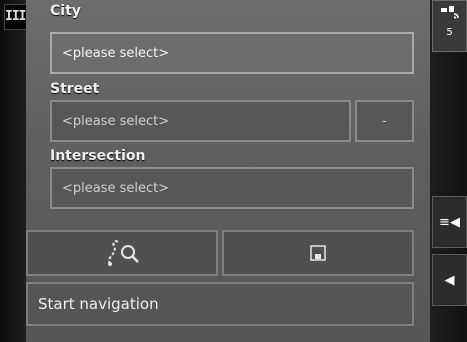  I want to click on map-search-button, so click(122, 253).